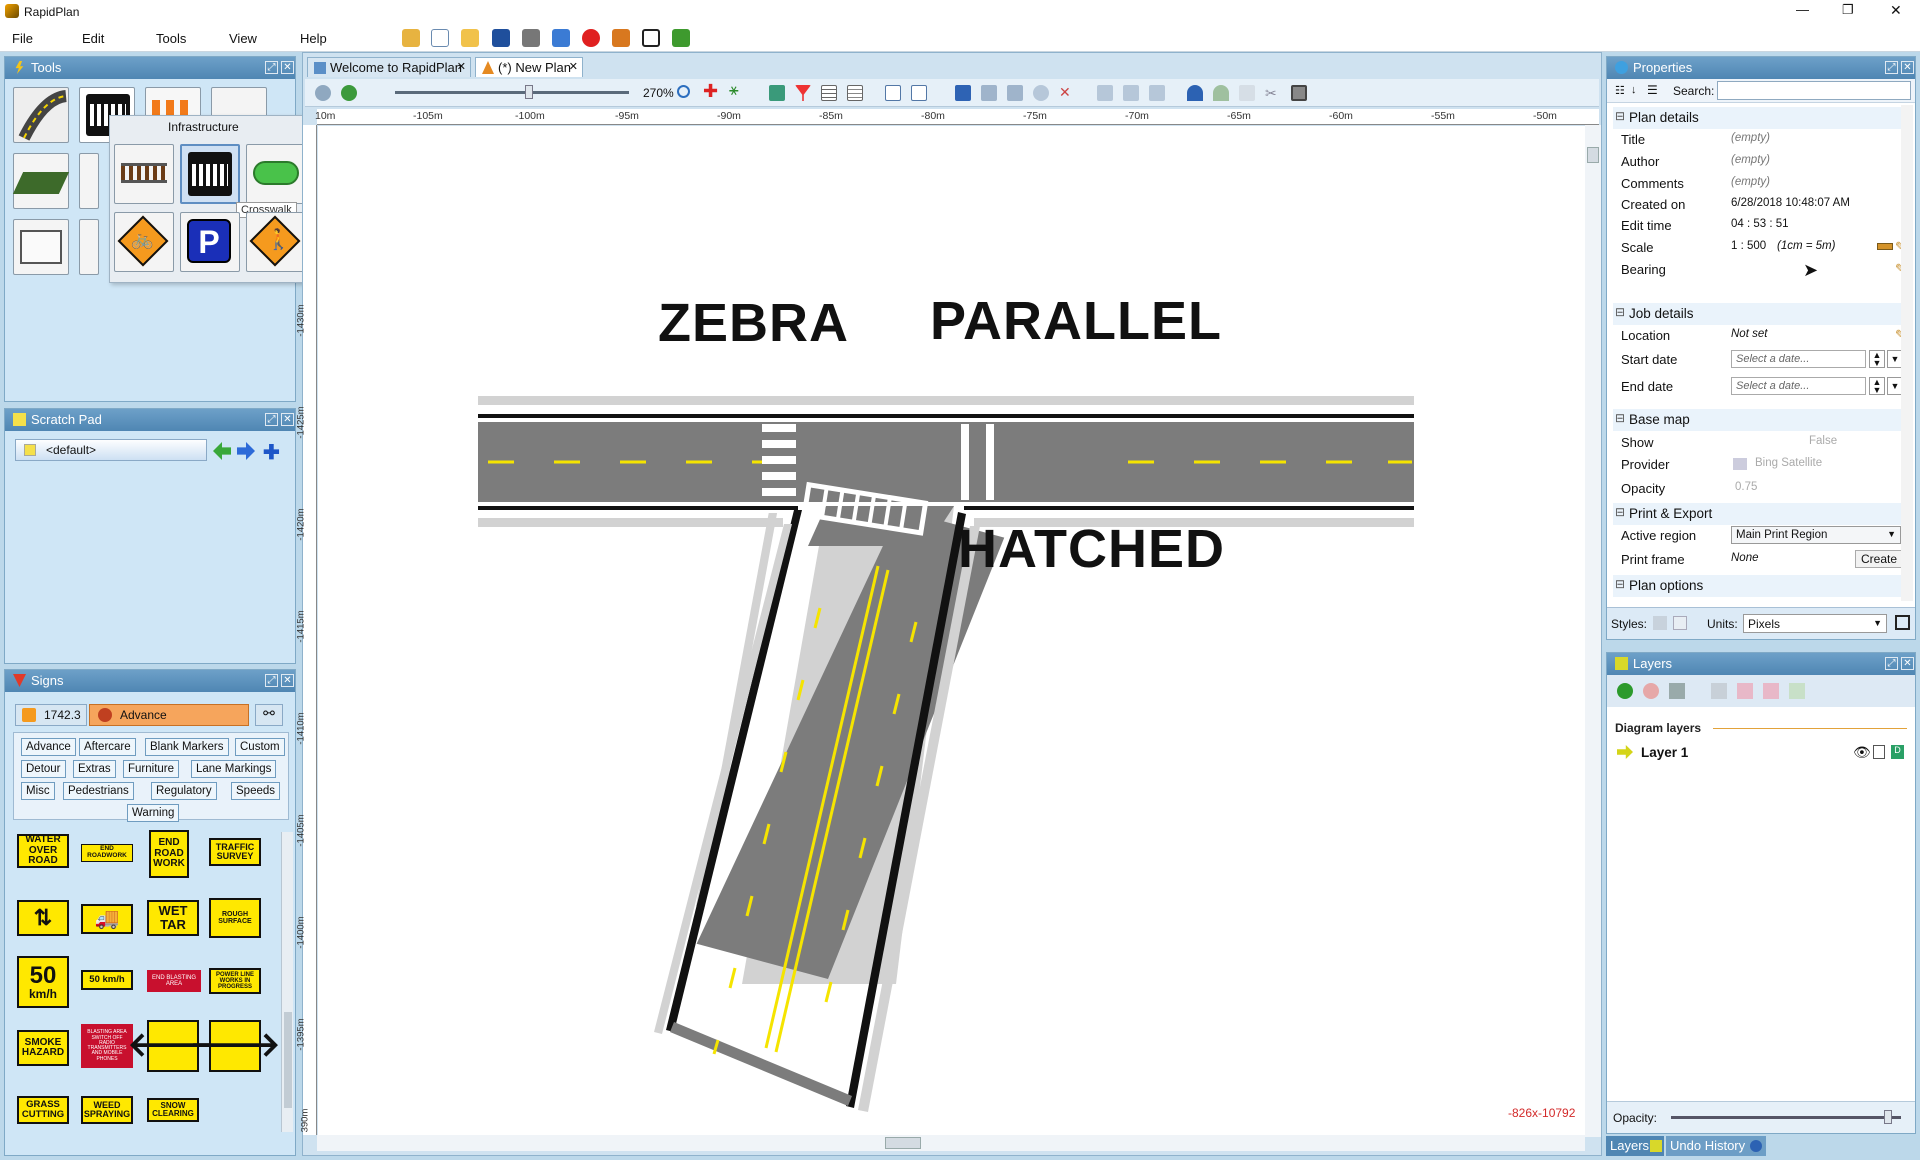  Describe the element at coordinates (41, 181) in the screenshot. I see `tool-area` at that location.